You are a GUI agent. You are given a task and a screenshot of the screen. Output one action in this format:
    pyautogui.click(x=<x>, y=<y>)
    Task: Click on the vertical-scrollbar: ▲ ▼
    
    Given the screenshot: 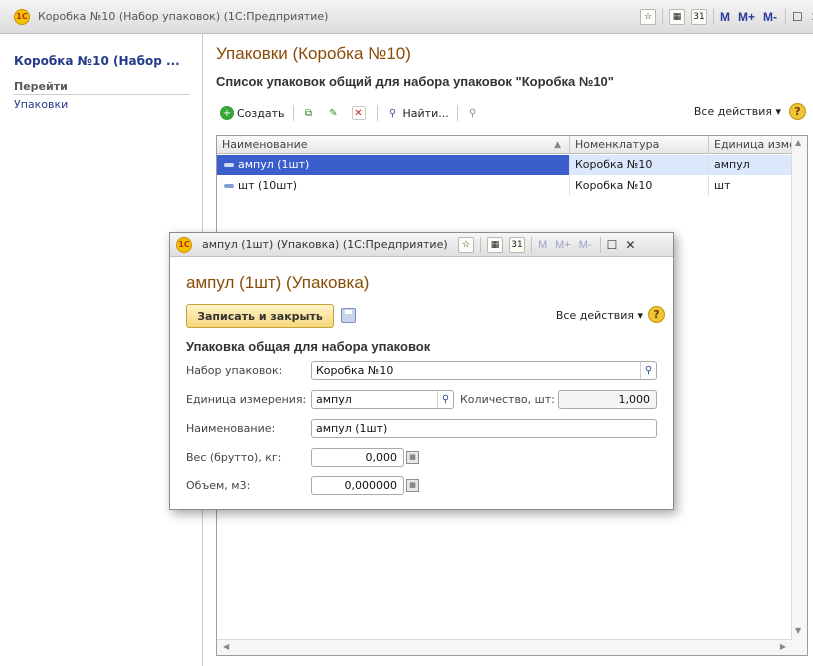 What is the action you would take?
    pyautogui.click(x=799, y=395)
    